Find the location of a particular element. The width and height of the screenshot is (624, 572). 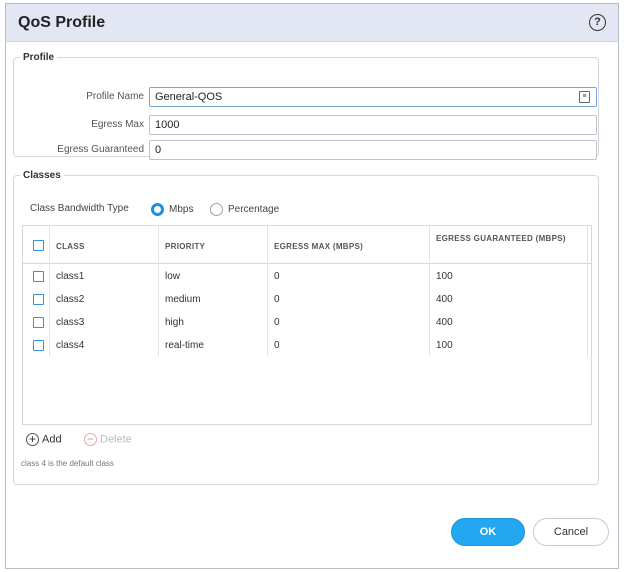

col-header-class: CLASS is located at coordinates (70, 246).